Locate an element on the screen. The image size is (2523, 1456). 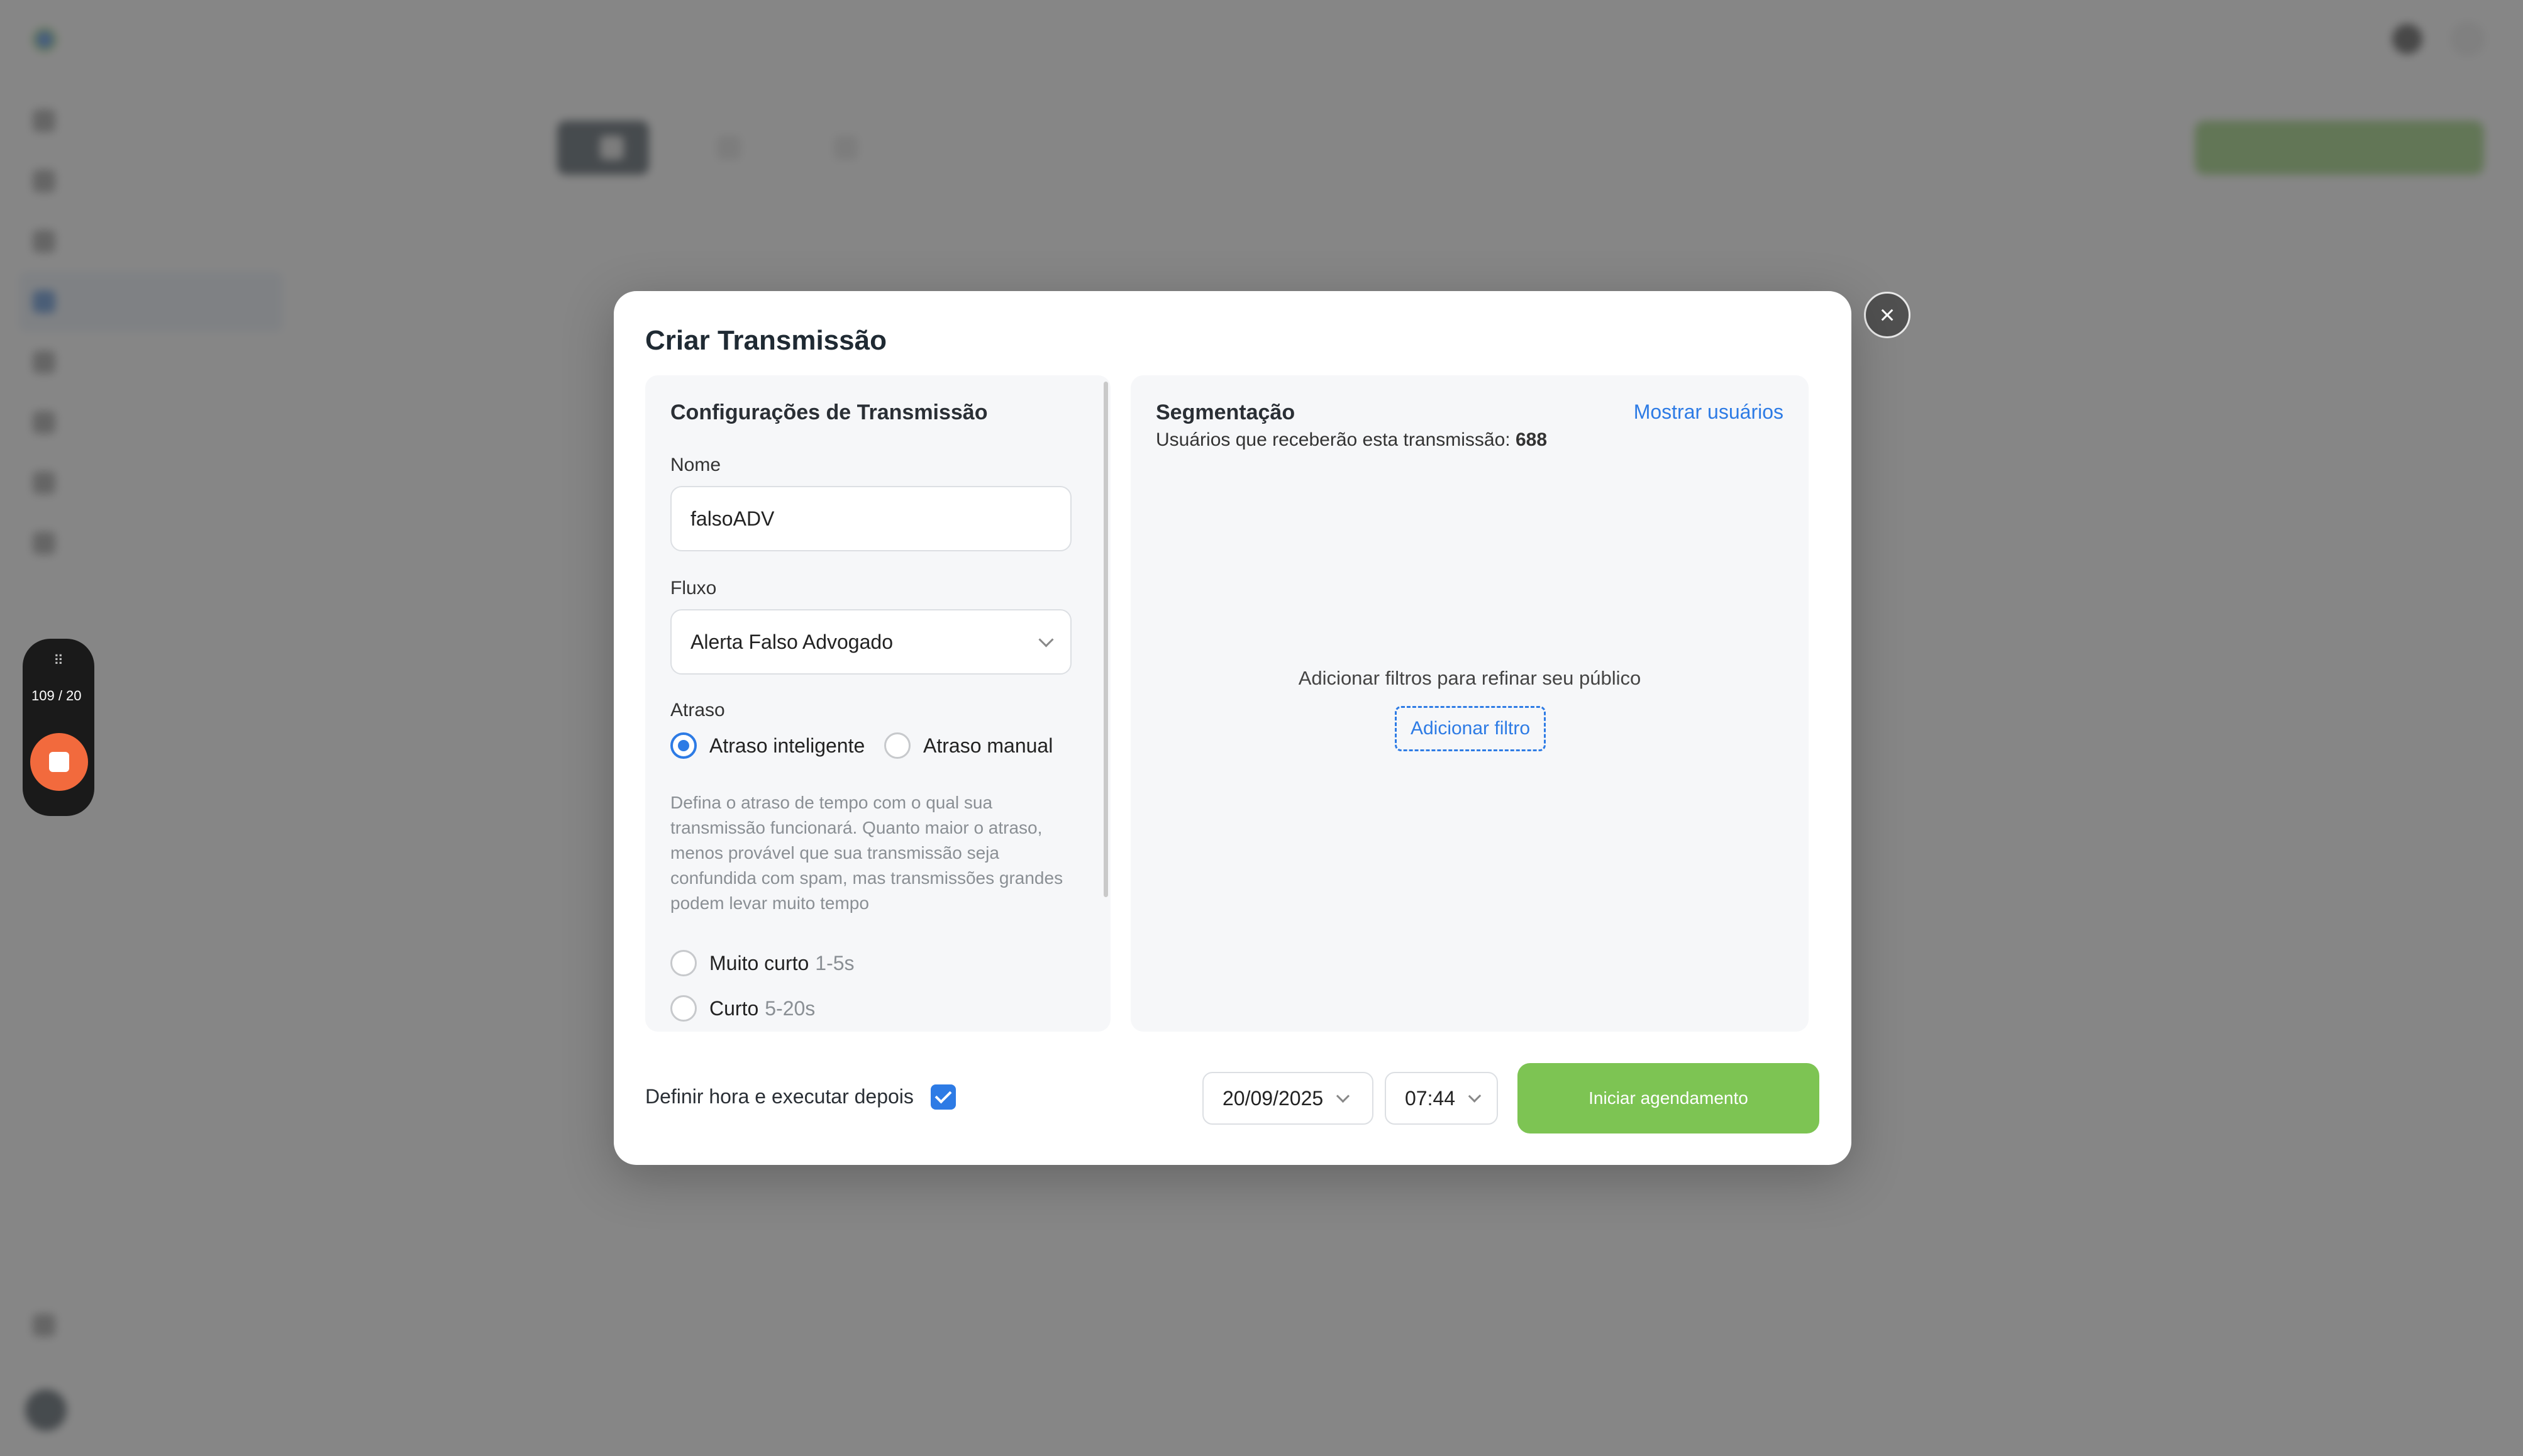
show-users-link: Mostrar usuários is located at coordinates (1708, 412).